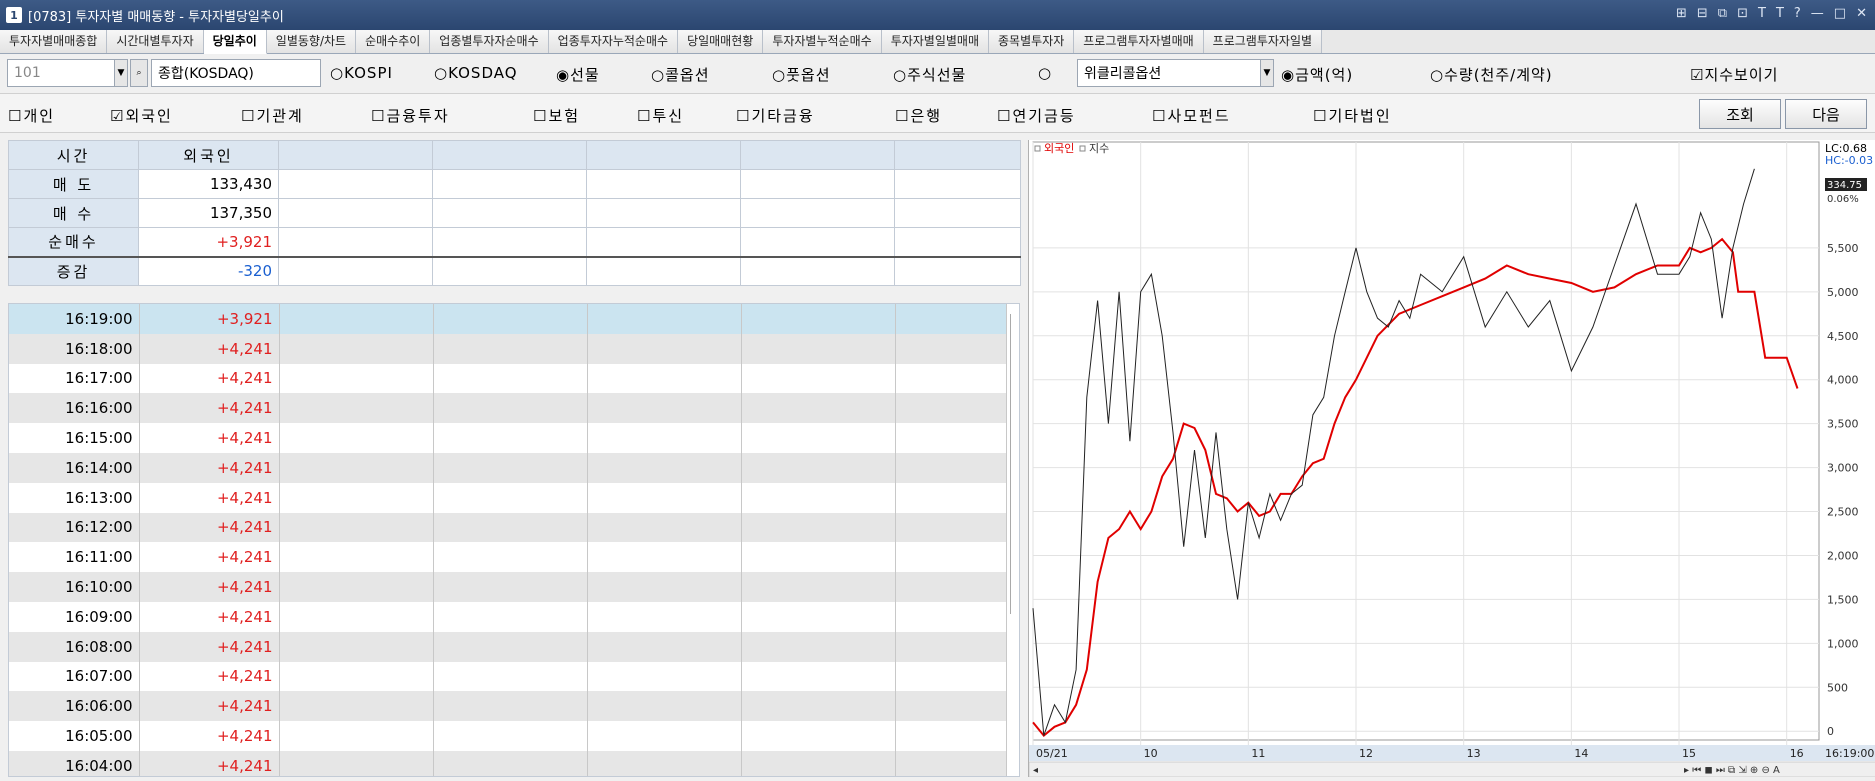 The width and height of the screenshot is (1875, 781). What do you see at coordinates (508, 348) in the screenshot?
I see `table-row: 16:18:00 +4,241` at bounding box center [508, 348].